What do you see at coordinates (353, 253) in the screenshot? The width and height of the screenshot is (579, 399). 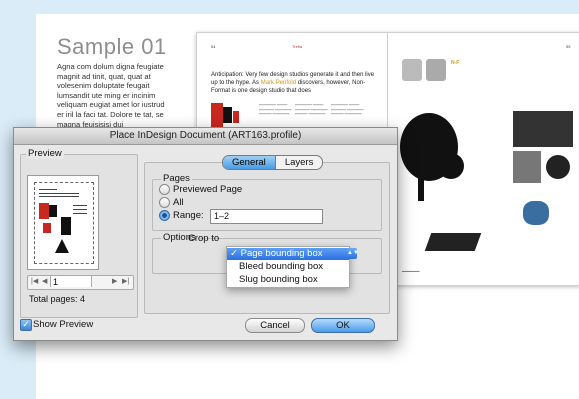 I see `popup-arrows-icon: ▲▼` at bounding box center [353, 253].